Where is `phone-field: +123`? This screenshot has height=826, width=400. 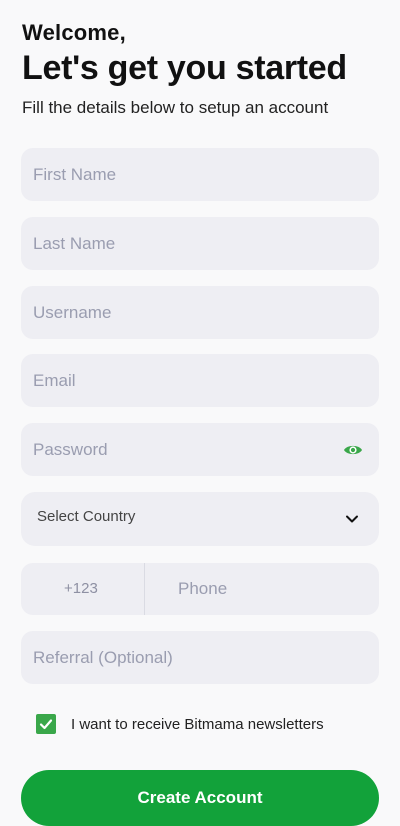 phone-field: +123 is located at coordinates (200, 589).